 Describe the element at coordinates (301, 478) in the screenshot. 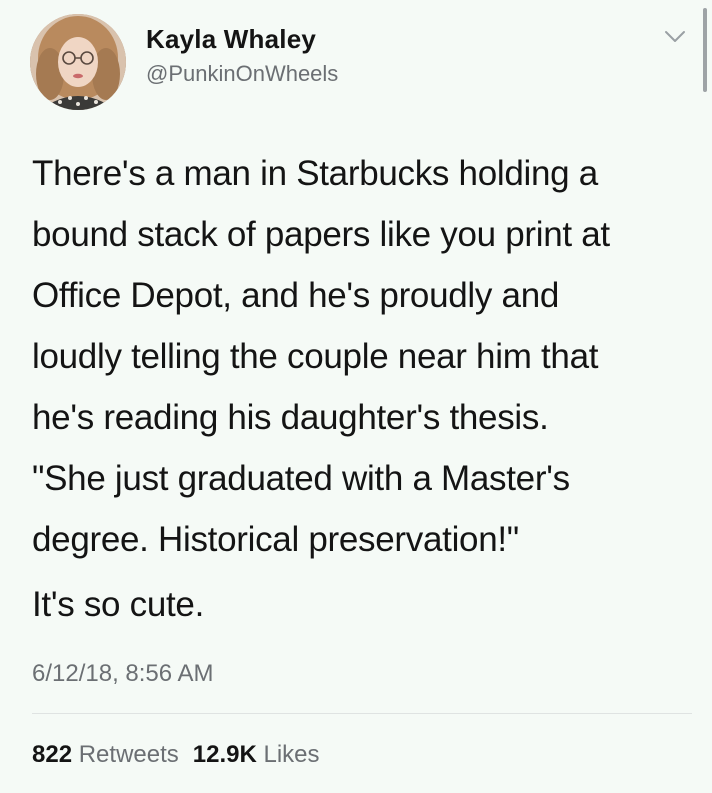

I see `tweet-text-line: "She just graduated with a Master's` at that location.